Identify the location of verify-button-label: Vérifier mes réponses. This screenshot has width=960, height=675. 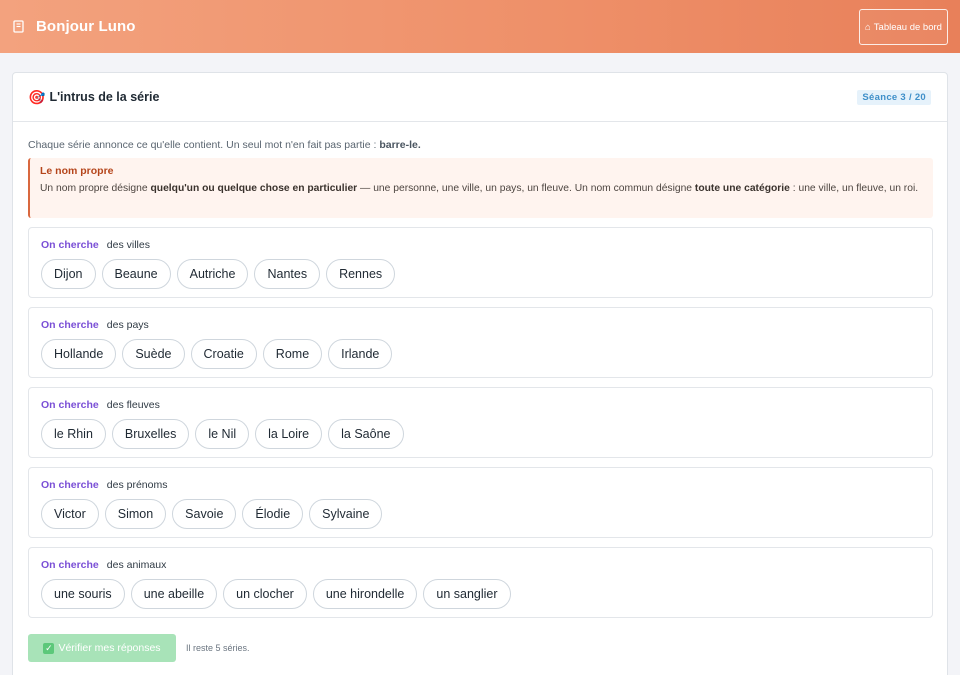
(109, 648).